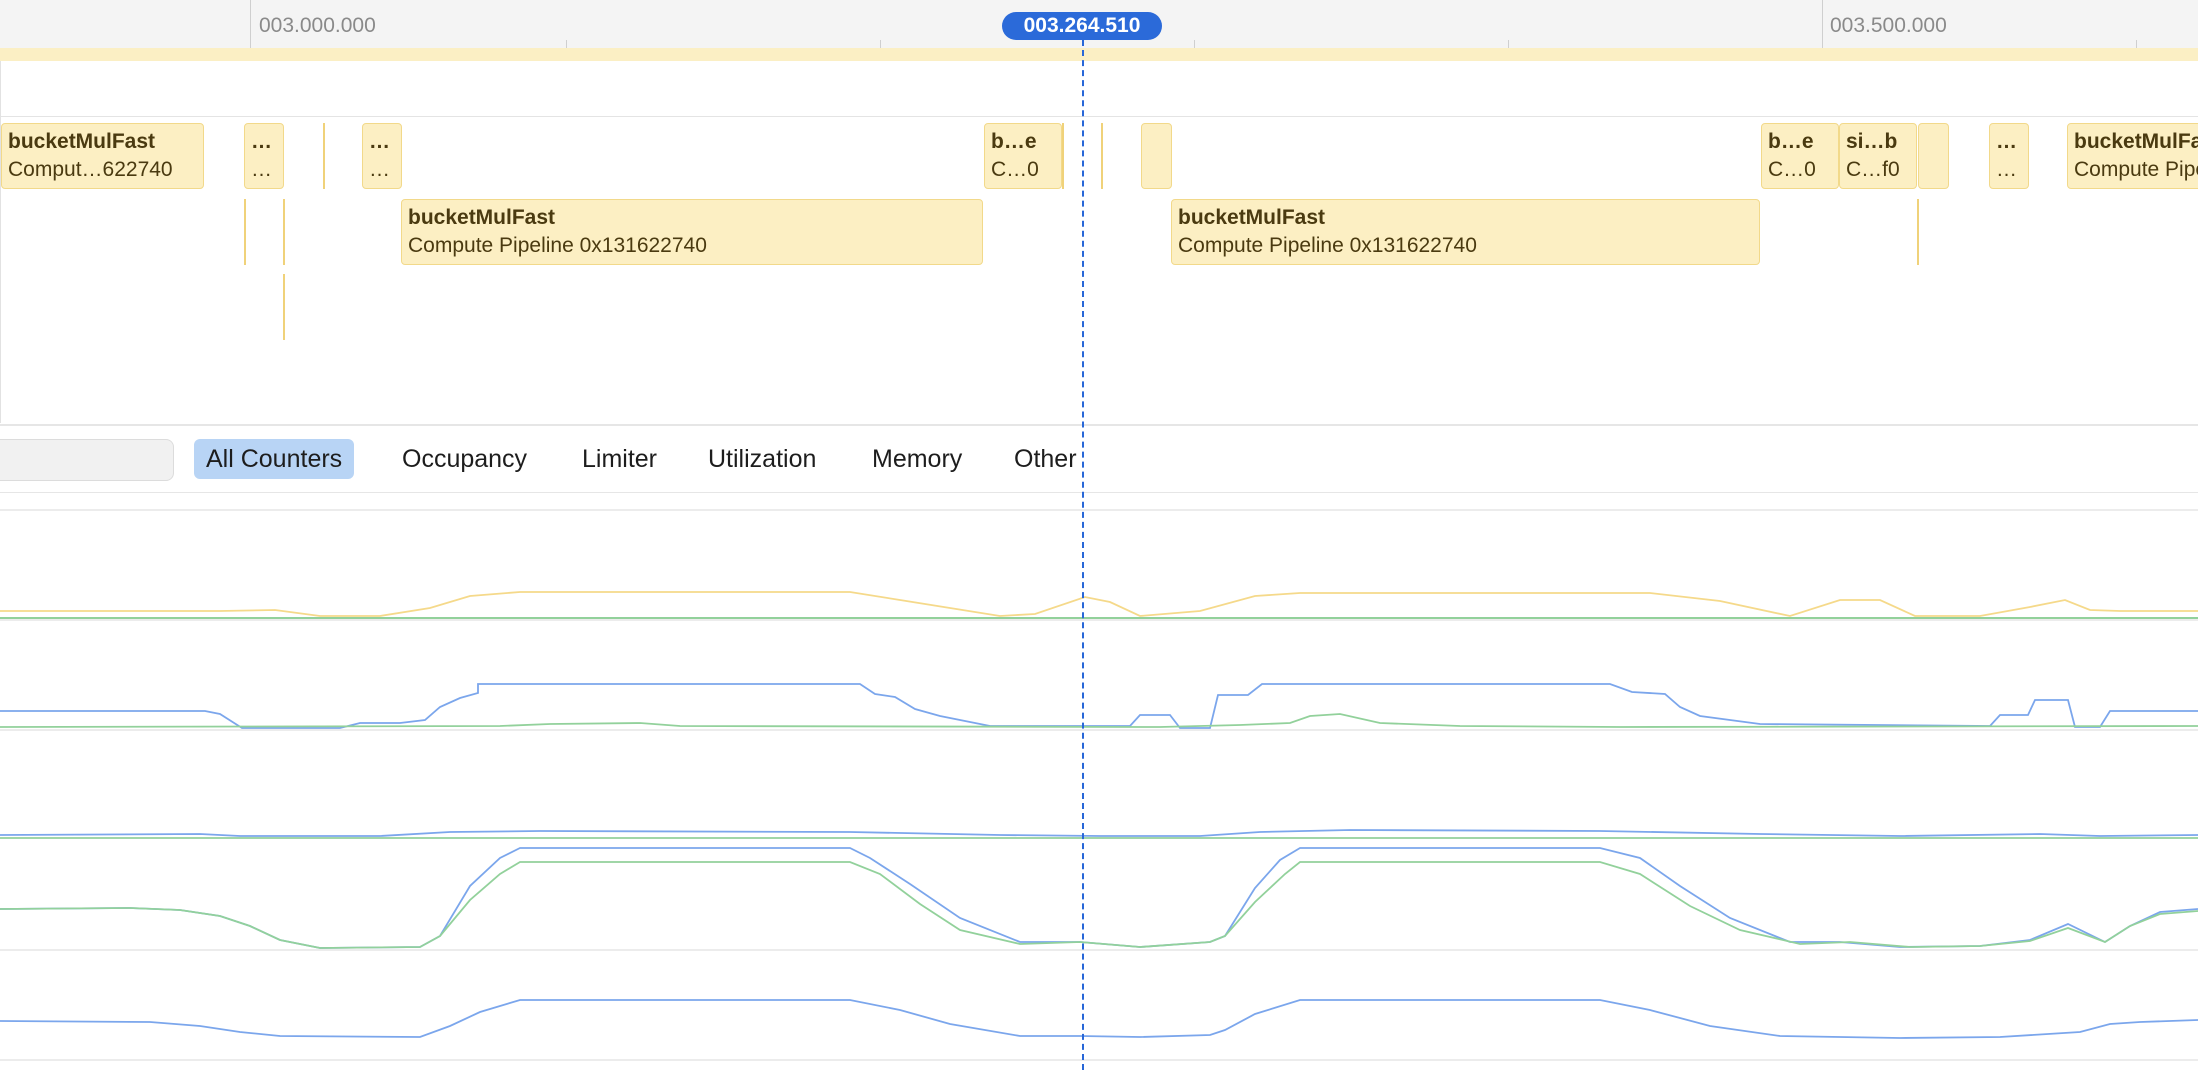  What do you see at coordinates (1099, 54) in the screenshot?
I see `encoder-summary-strip` at bounding box center [1099, 54].